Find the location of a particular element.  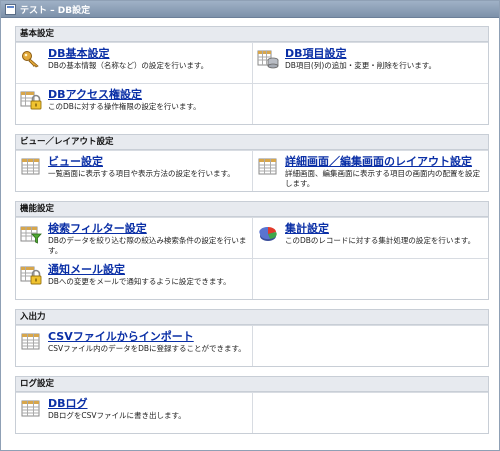

setting-item: ビュー設定 一覧画面に表示する項目や表示方法の設定を行います。 is located at coordinates (134, 171).